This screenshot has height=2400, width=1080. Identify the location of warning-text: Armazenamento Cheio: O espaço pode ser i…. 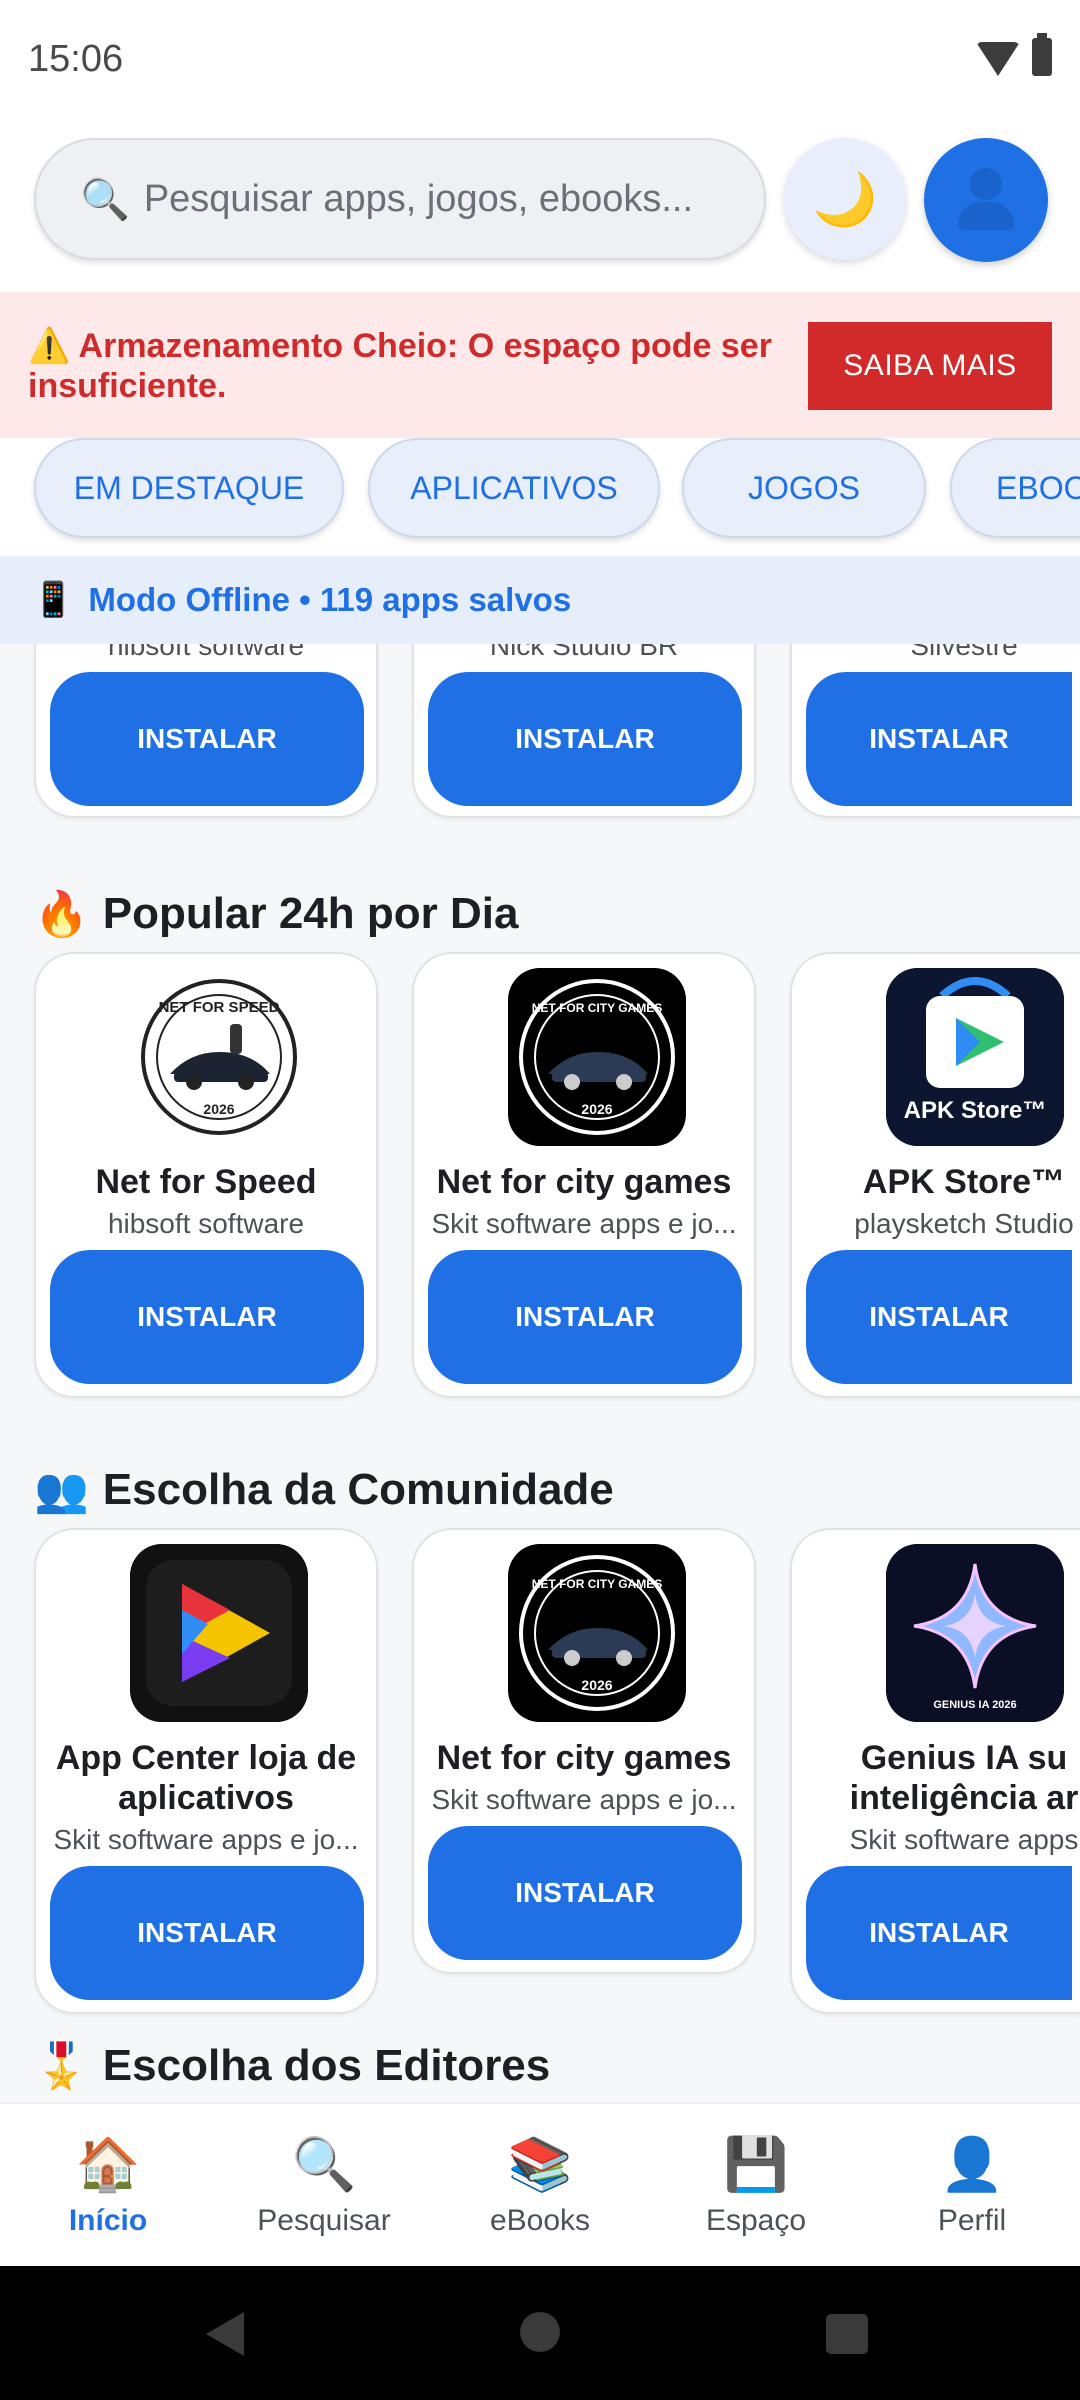
(400, 366).